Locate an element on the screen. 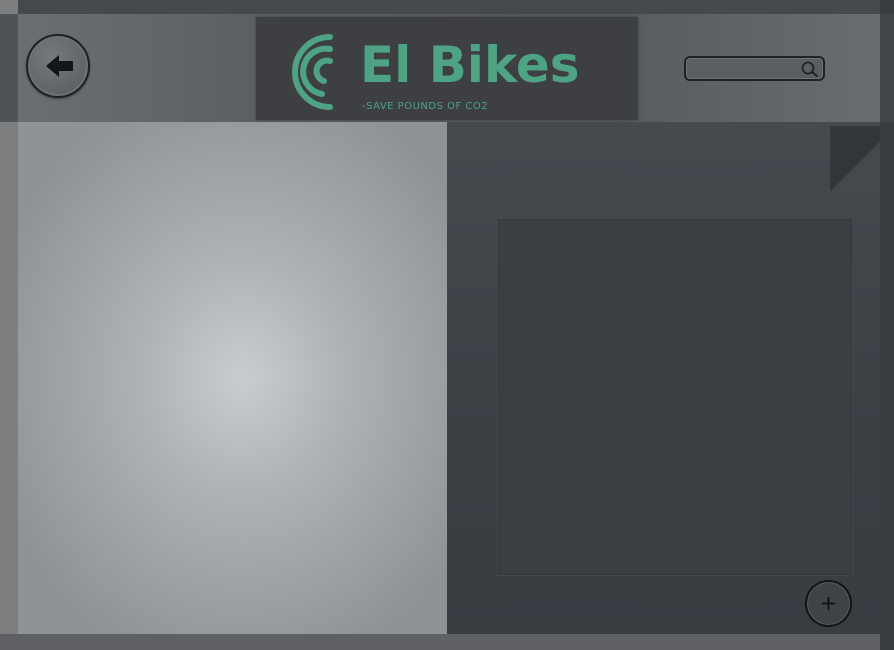 The height and width of the screenshot is (650, 894). plus-icon is located at coordinates (828, 603).